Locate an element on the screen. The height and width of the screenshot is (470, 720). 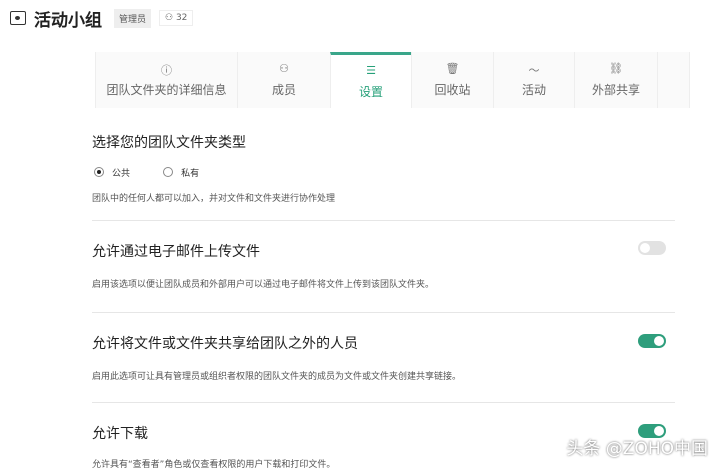
header: 活动小组 管理员 ⚇ 32 is located at coordinates (102, 18).